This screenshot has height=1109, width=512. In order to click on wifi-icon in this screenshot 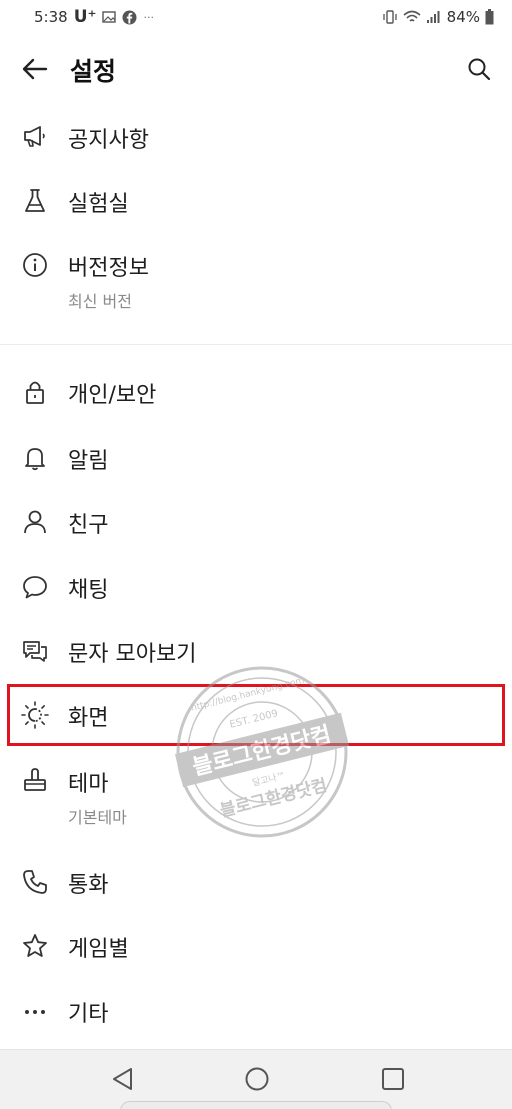, I will do `click(412, 17)`.